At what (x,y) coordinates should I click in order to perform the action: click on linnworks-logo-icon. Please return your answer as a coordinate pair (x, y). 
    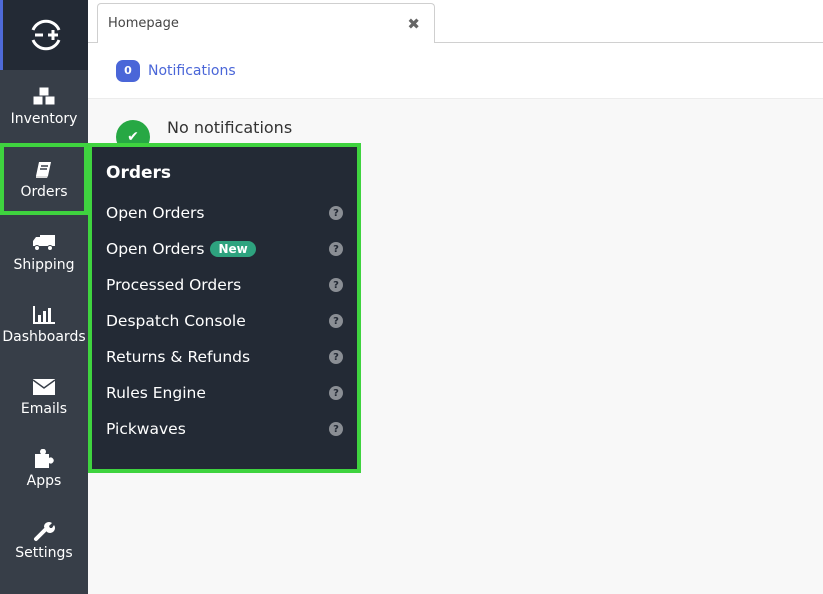
    Looking at the image, I should click on (45, 35).